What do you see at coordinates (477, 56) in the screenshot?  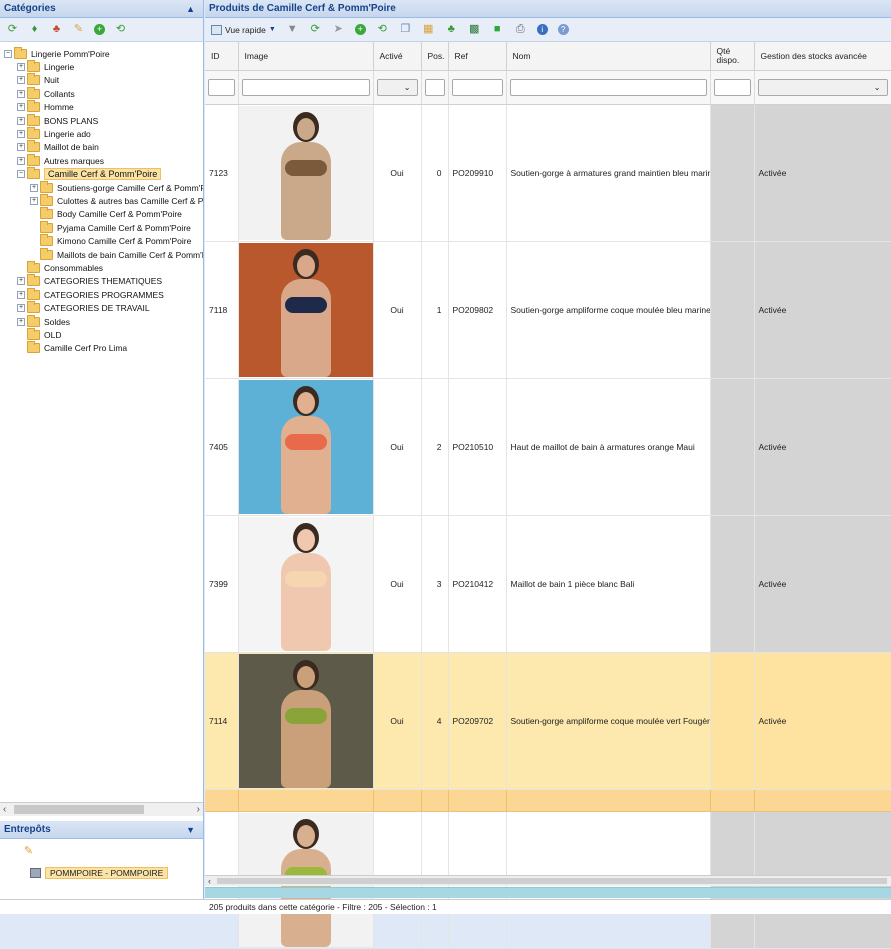 I see `col-header-ref: Ref` at bounding box center [477, 56].